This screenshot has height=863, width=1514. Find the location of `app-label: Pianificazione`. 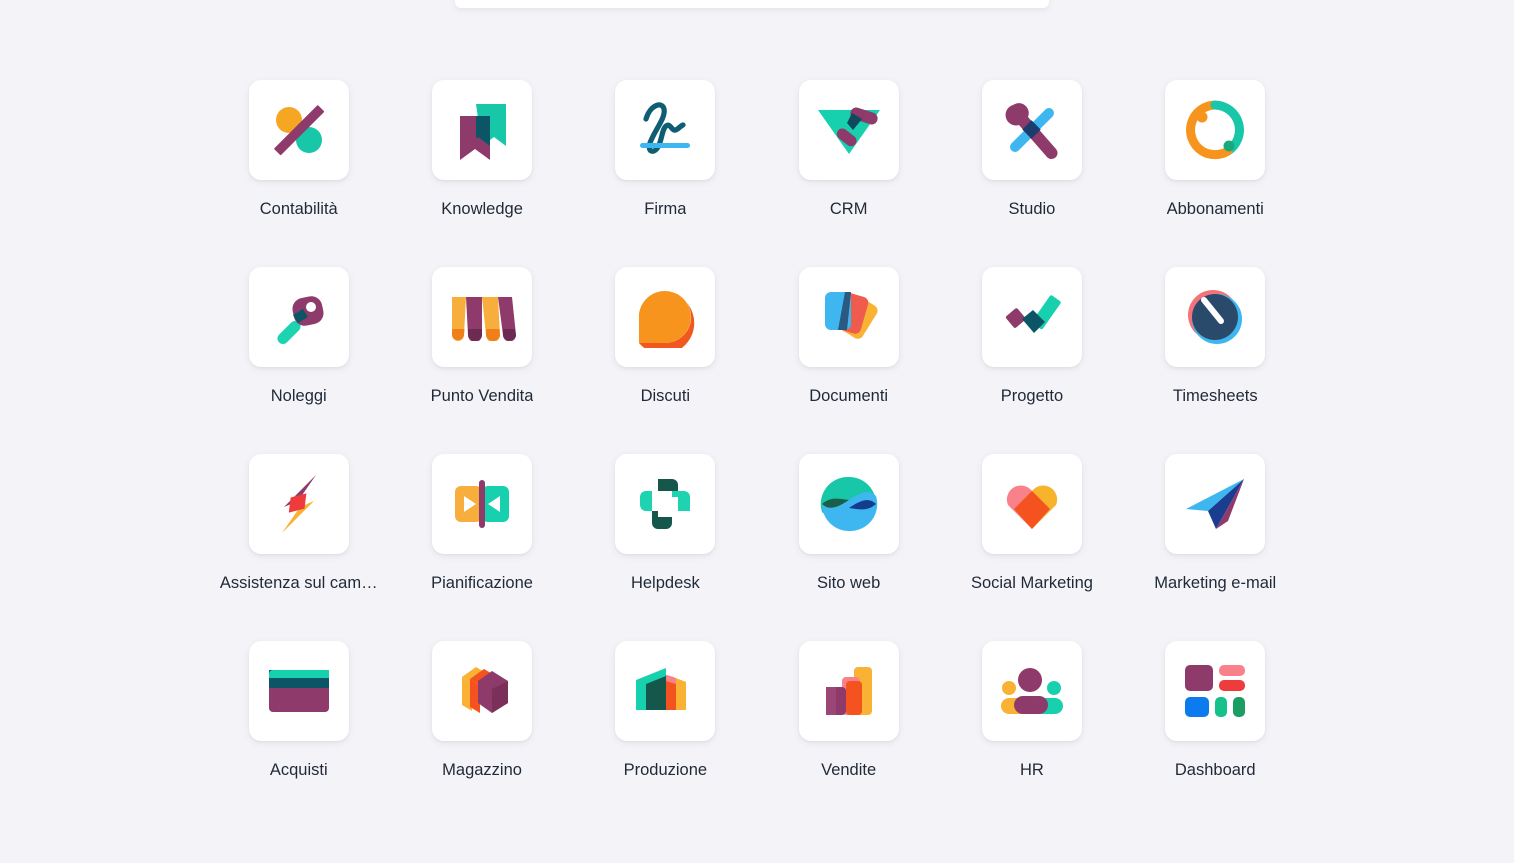

app-label: Pianificazione is located at coordinates (482, 583).